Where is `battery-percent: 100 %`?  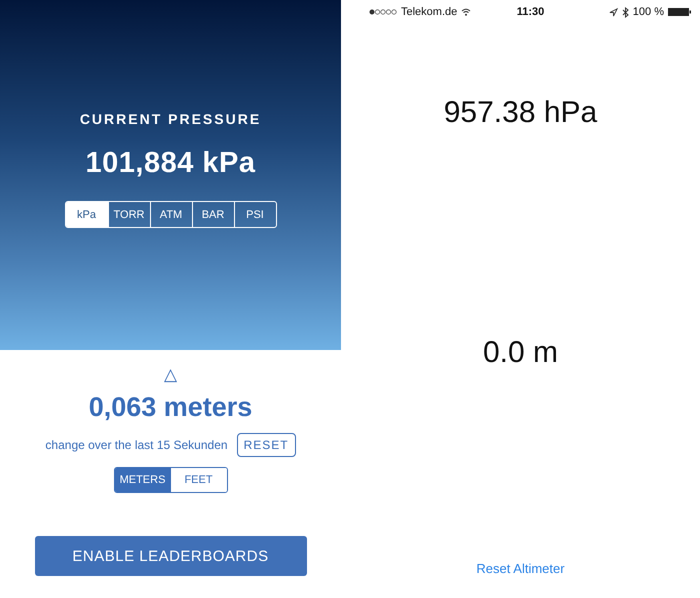 battery-percent: 100 % is located at coordinates (648, 12).